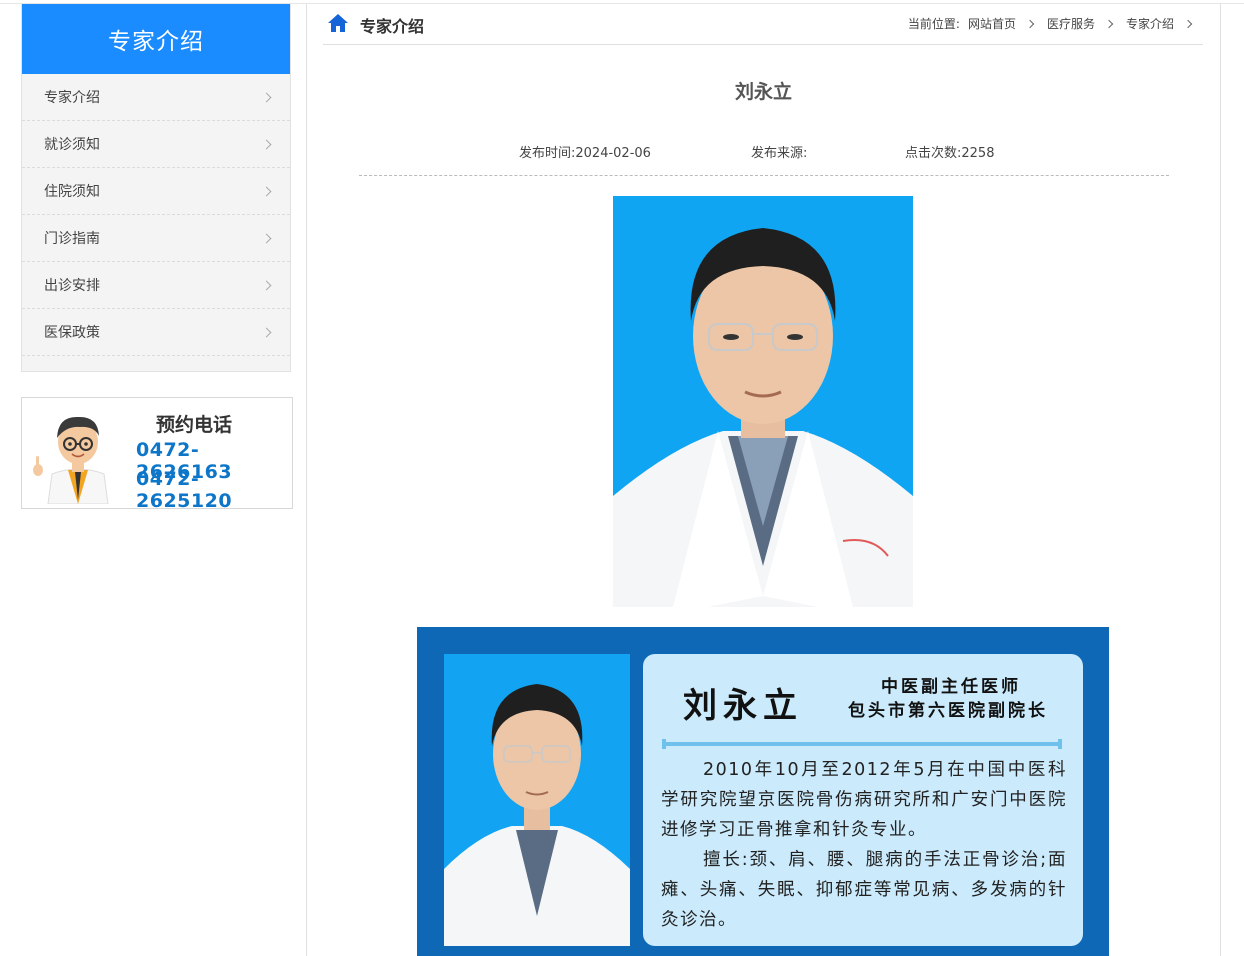 This screenshot has height=956, width=1244. What do you see at coordinates (1071, 23) in the screenshot?
I see `breadcrumb-item-medical-services: 医疗服务` at bounding box center [1071, 23].